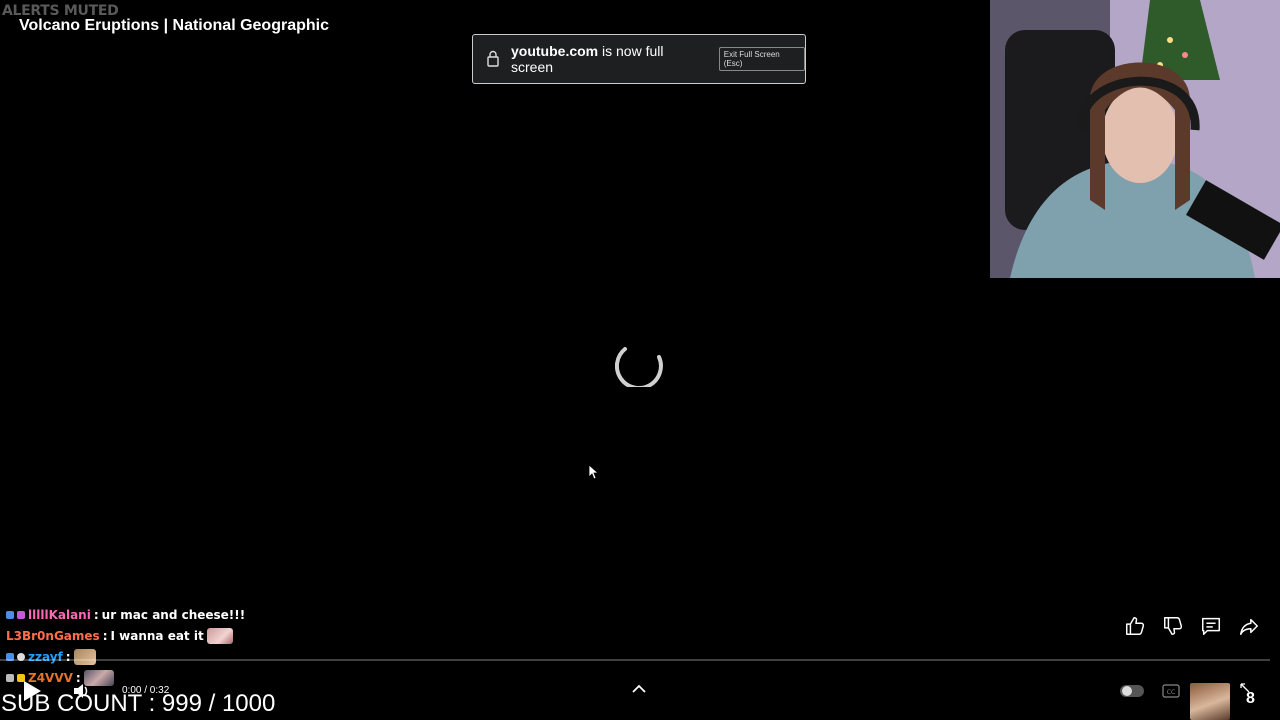  What do you see at coordinates (1211, 626) in the screenshot?
I see `comment-icon` at bounding box center [1211, 626].